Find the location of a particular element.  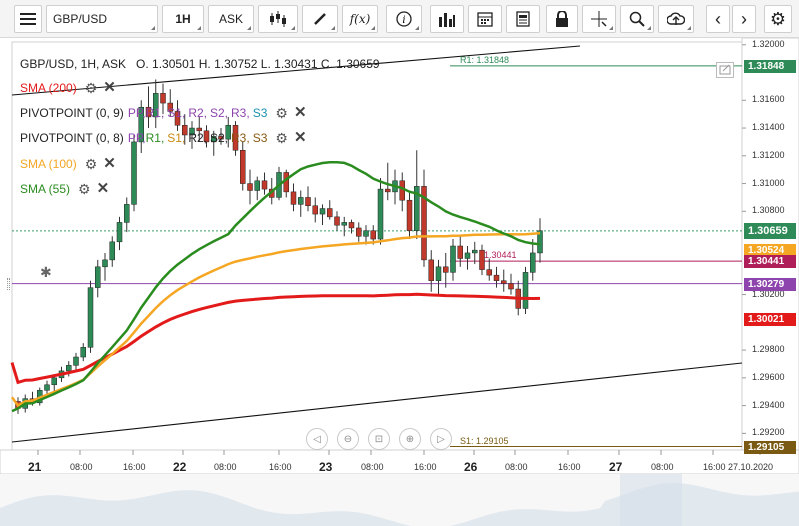

time-axis is located at coordinates (399, 462).